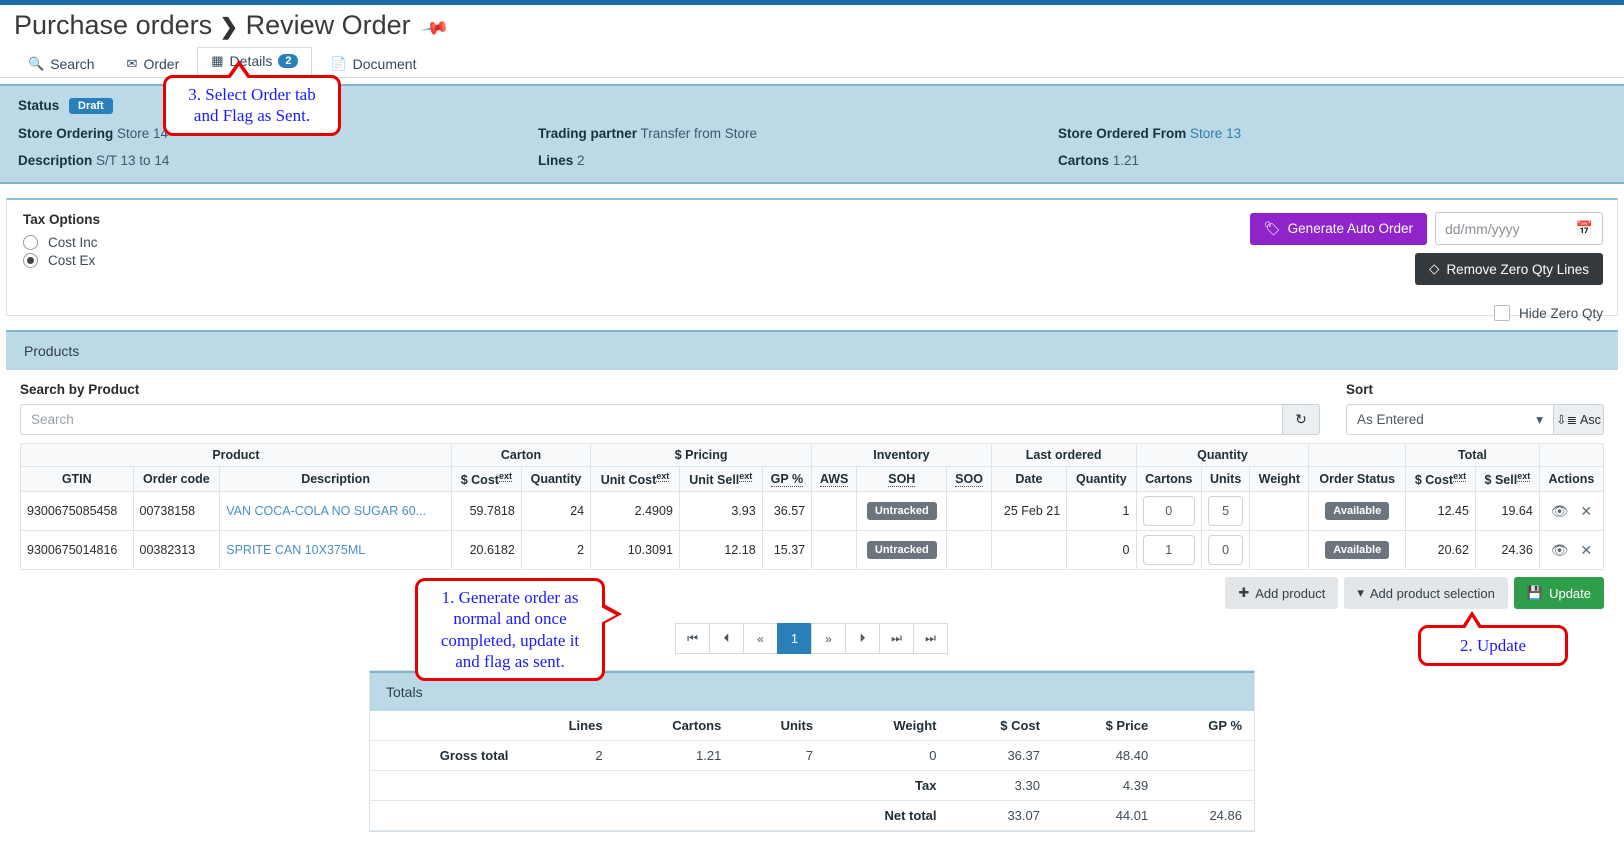 This screenshot has height=863, width=1624. I want to click on refresh-icon: ↻, so click(1301, 419).